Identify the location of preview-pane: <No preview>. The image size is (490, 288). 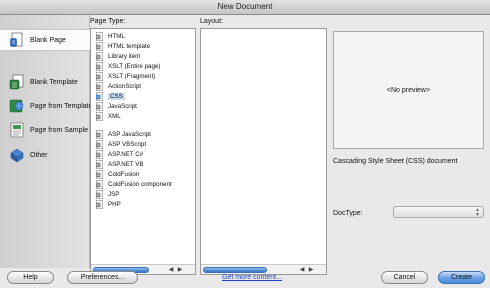
(408, 90).